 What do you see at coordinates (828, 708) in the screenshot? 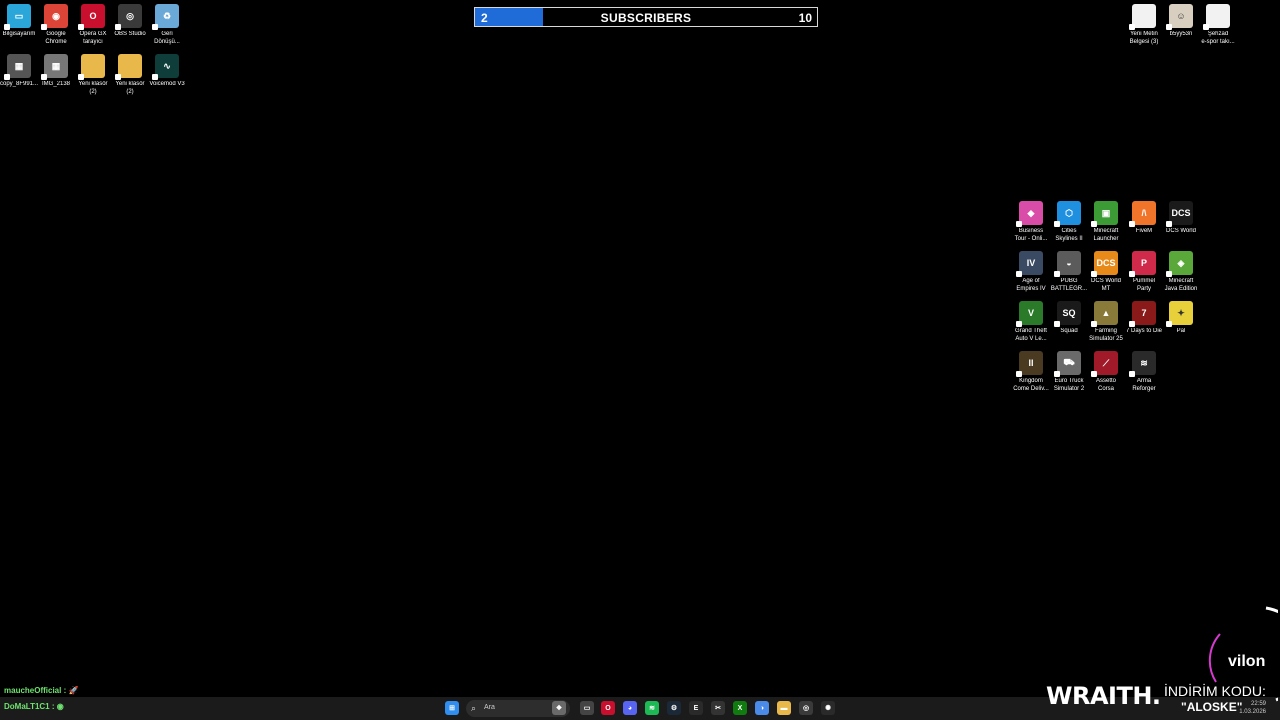
I see `steelseries-icon: ✺` at bounding box center [828, 708].